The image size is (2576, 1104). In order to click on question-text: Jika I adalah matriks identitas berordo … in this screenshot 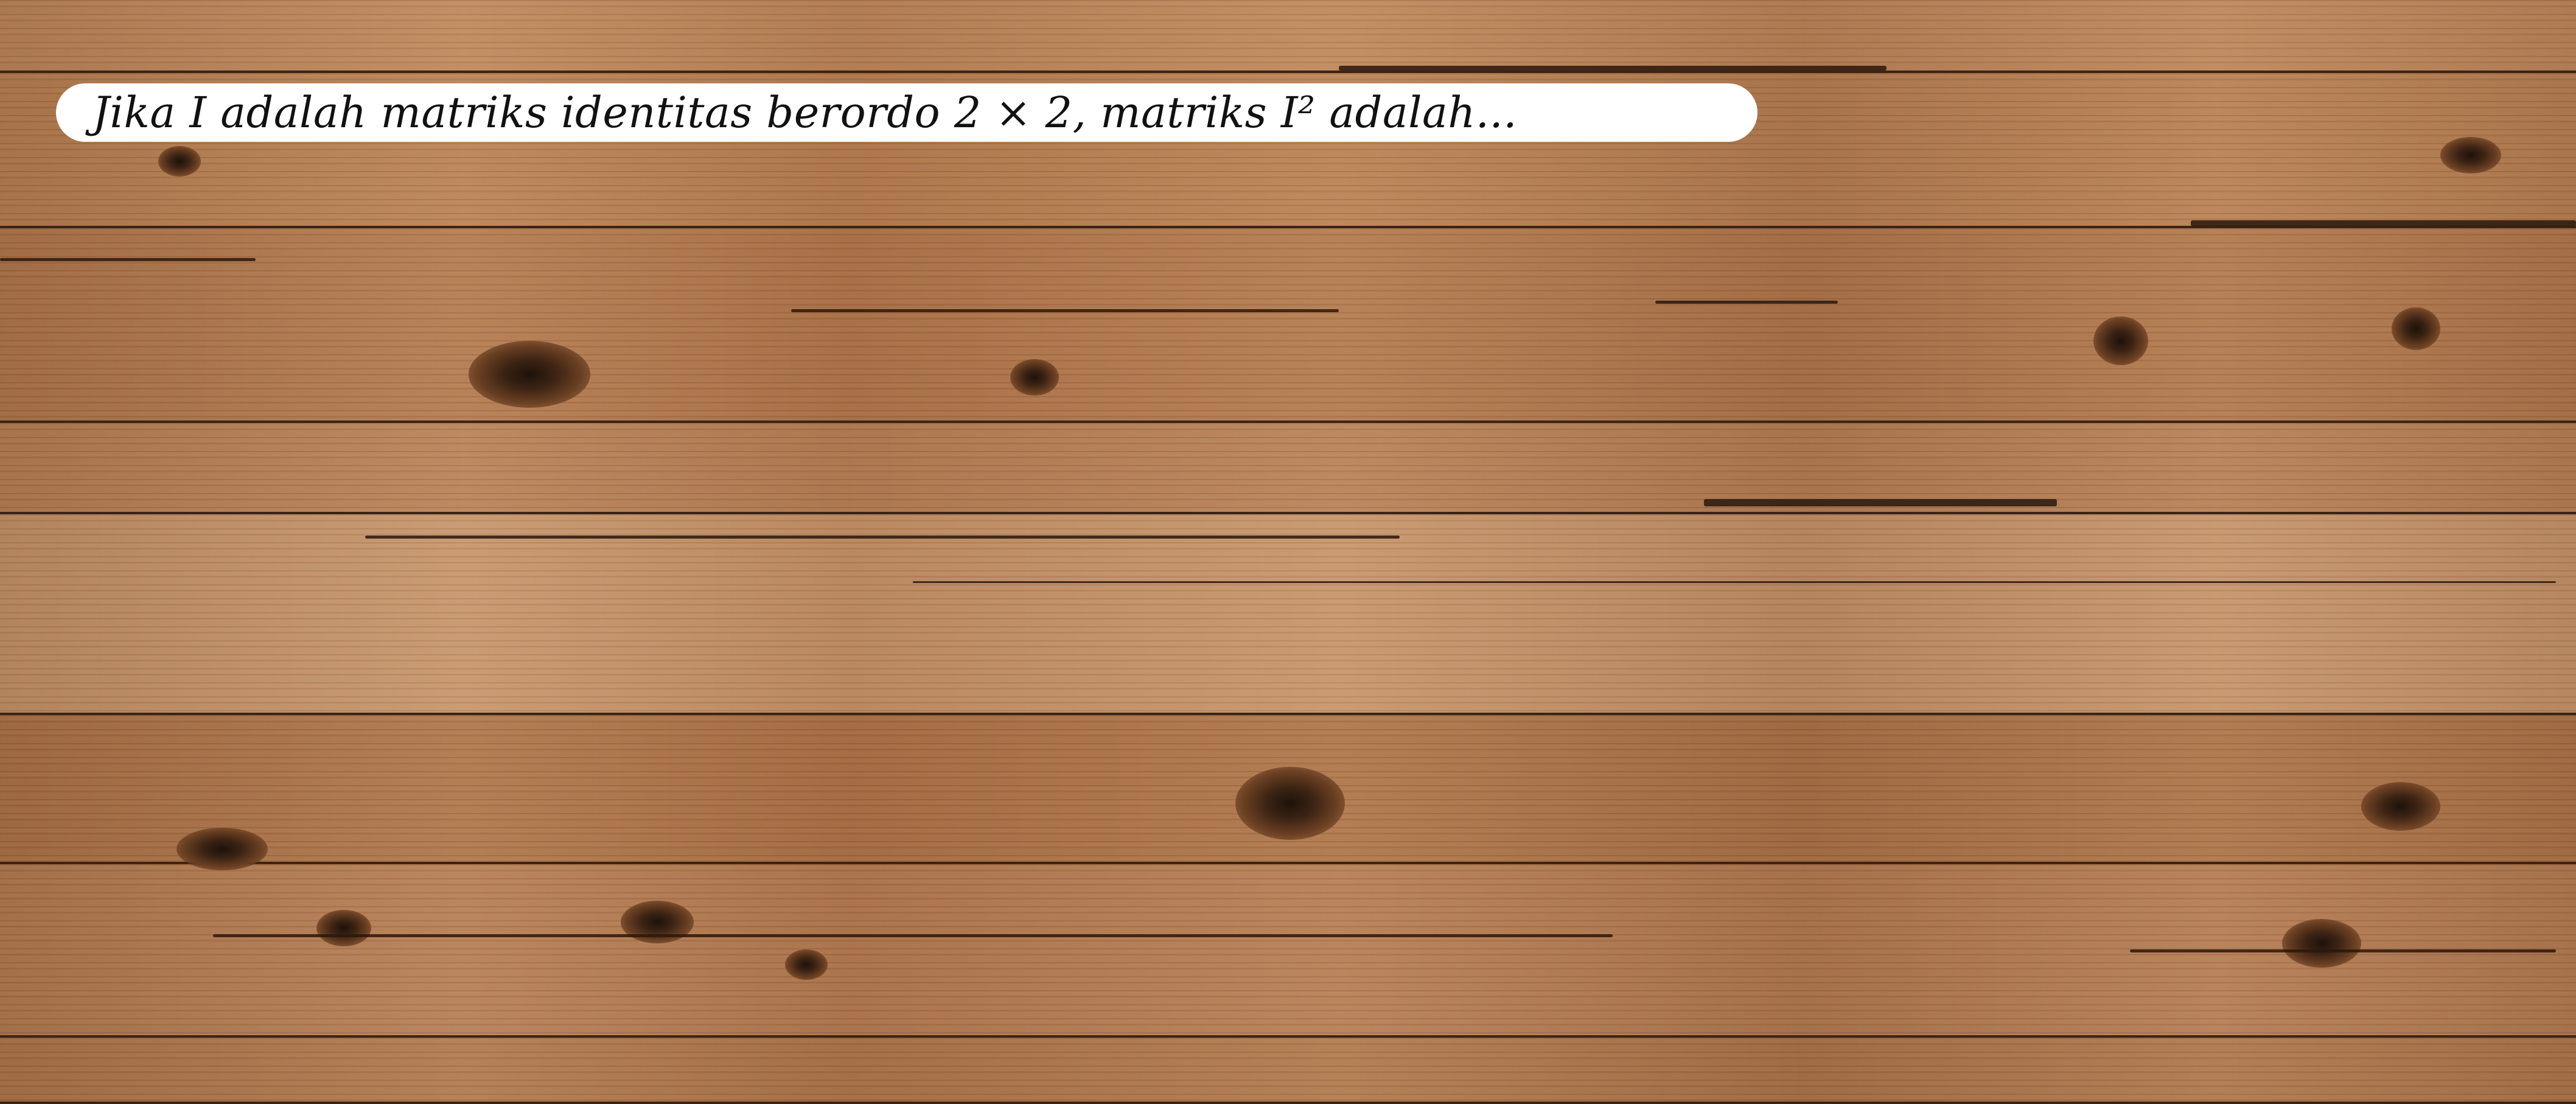, I will do `click(805, 113)`.